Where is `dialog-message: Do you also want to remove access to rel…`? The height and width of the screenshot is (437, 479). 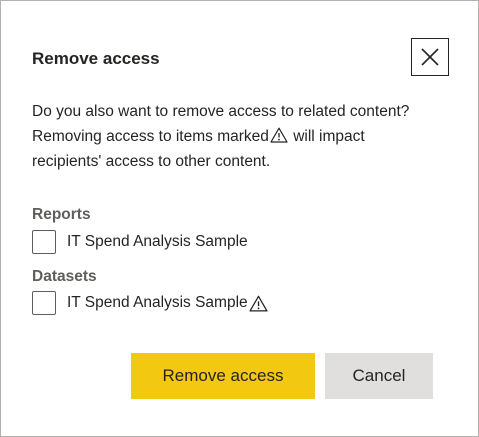 dialog-message: Do you also want to remove access to rel… is located at coordinates (232, 136).